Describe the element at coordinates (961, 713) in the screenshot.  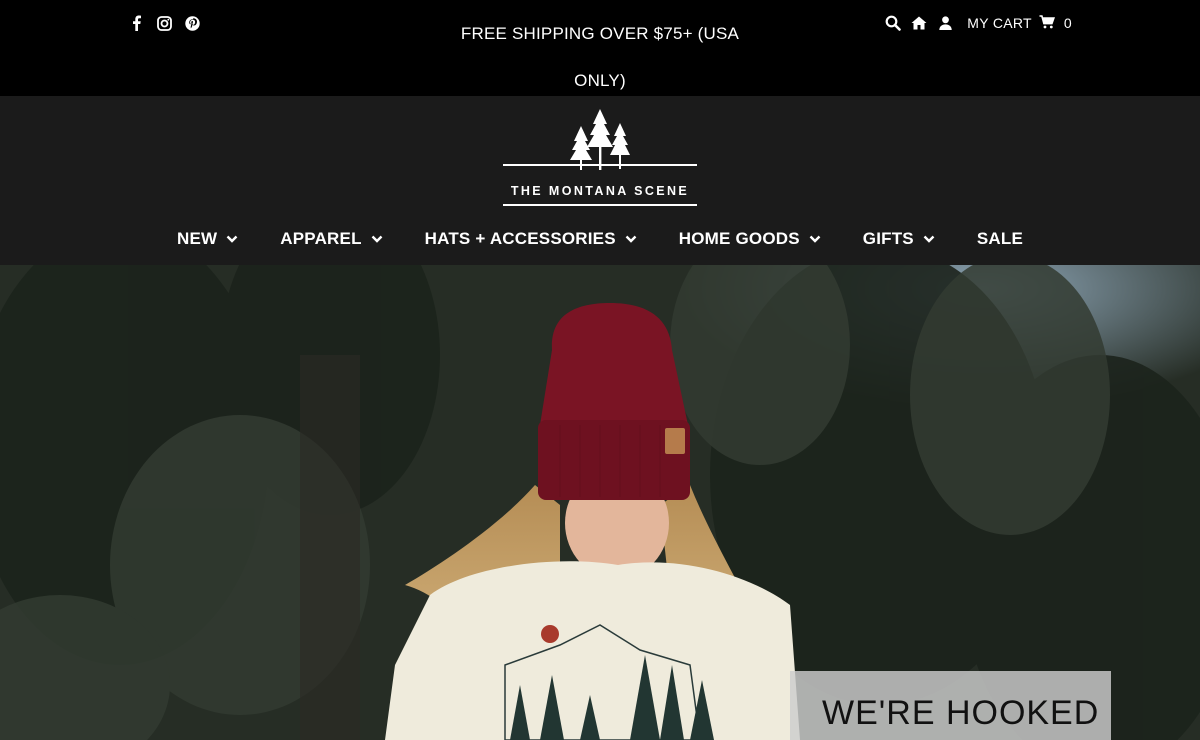
I see `hero-caption-heading: WE'RE HOOKED` at that location.